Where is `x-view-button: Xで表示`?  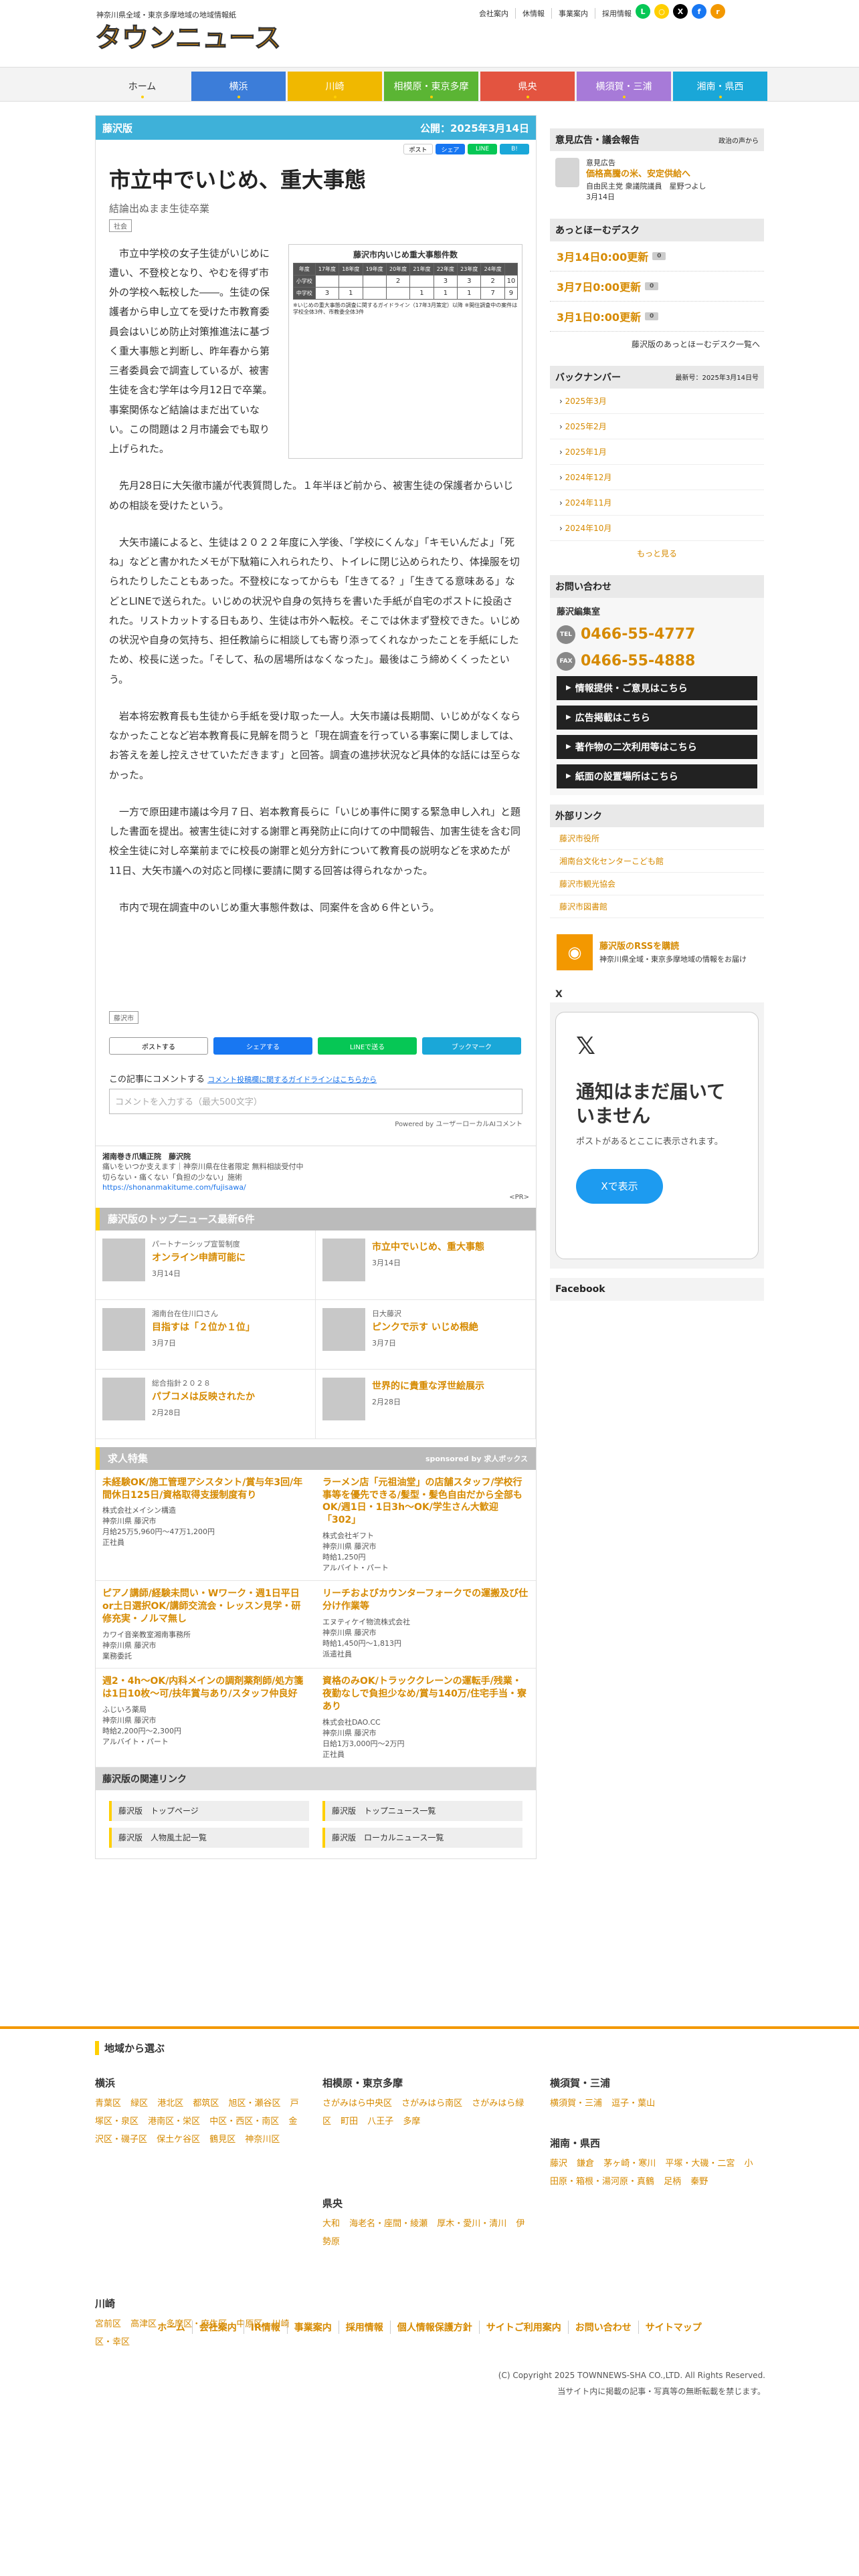 x-view-button: Xで表示 is located at coordinates (619, 1186).